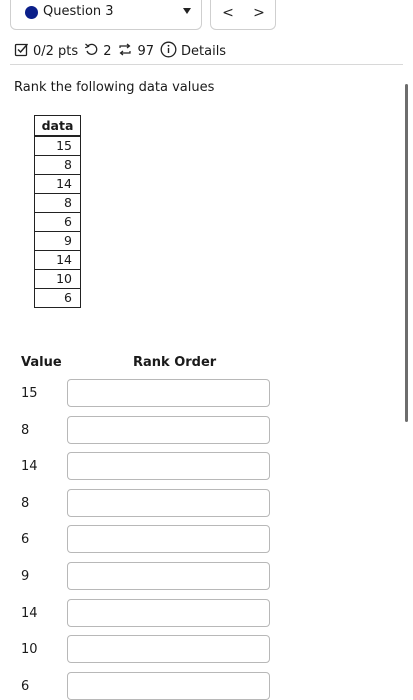 This screenshot has width=413, height=700. I want to click on data-table-header: data, so click(57, 126).